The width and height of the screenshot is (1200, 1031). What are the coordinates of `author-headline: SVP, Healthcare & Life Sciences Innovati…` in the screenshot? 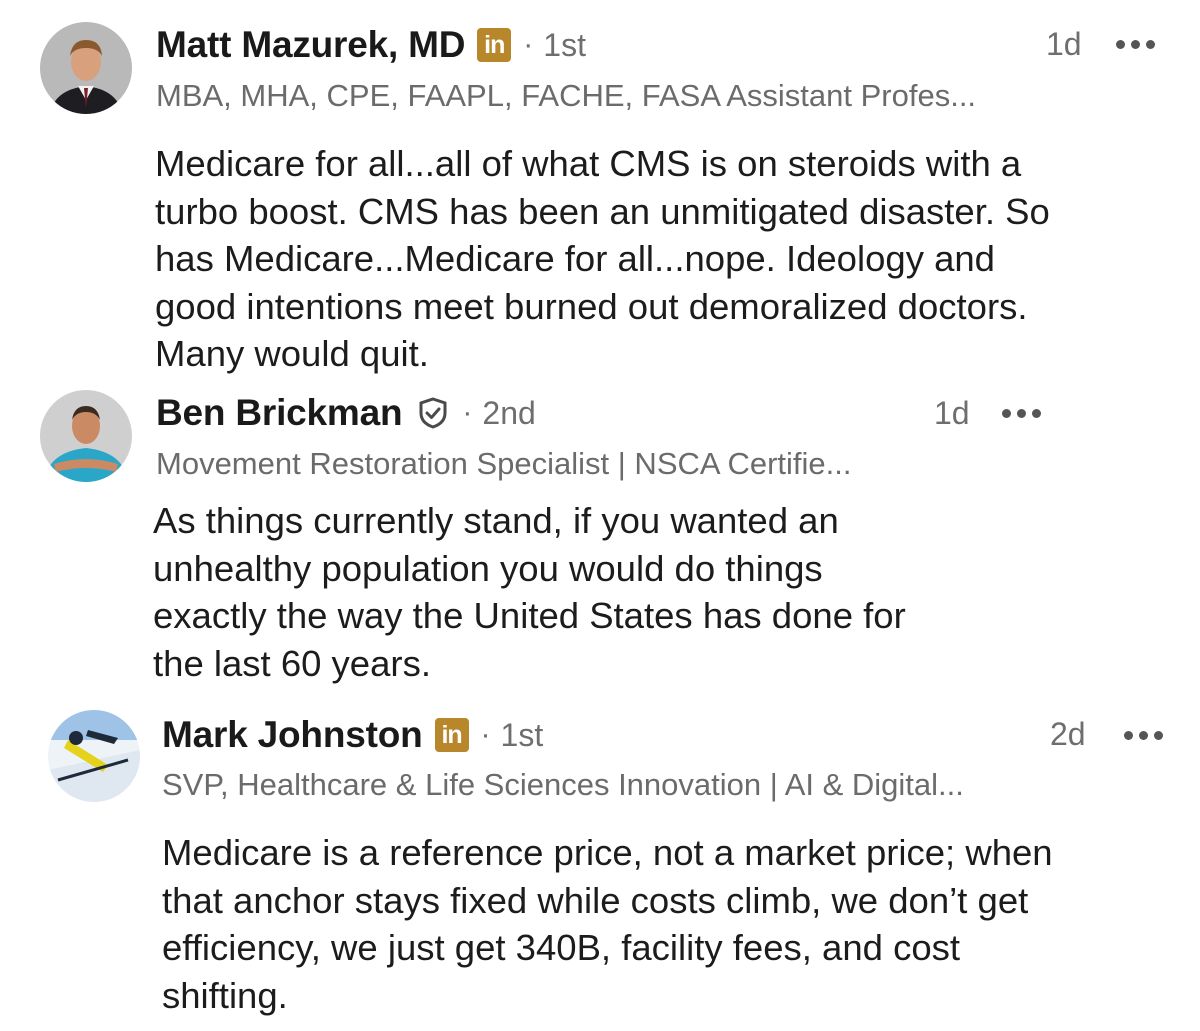 It's located at (563, 784).